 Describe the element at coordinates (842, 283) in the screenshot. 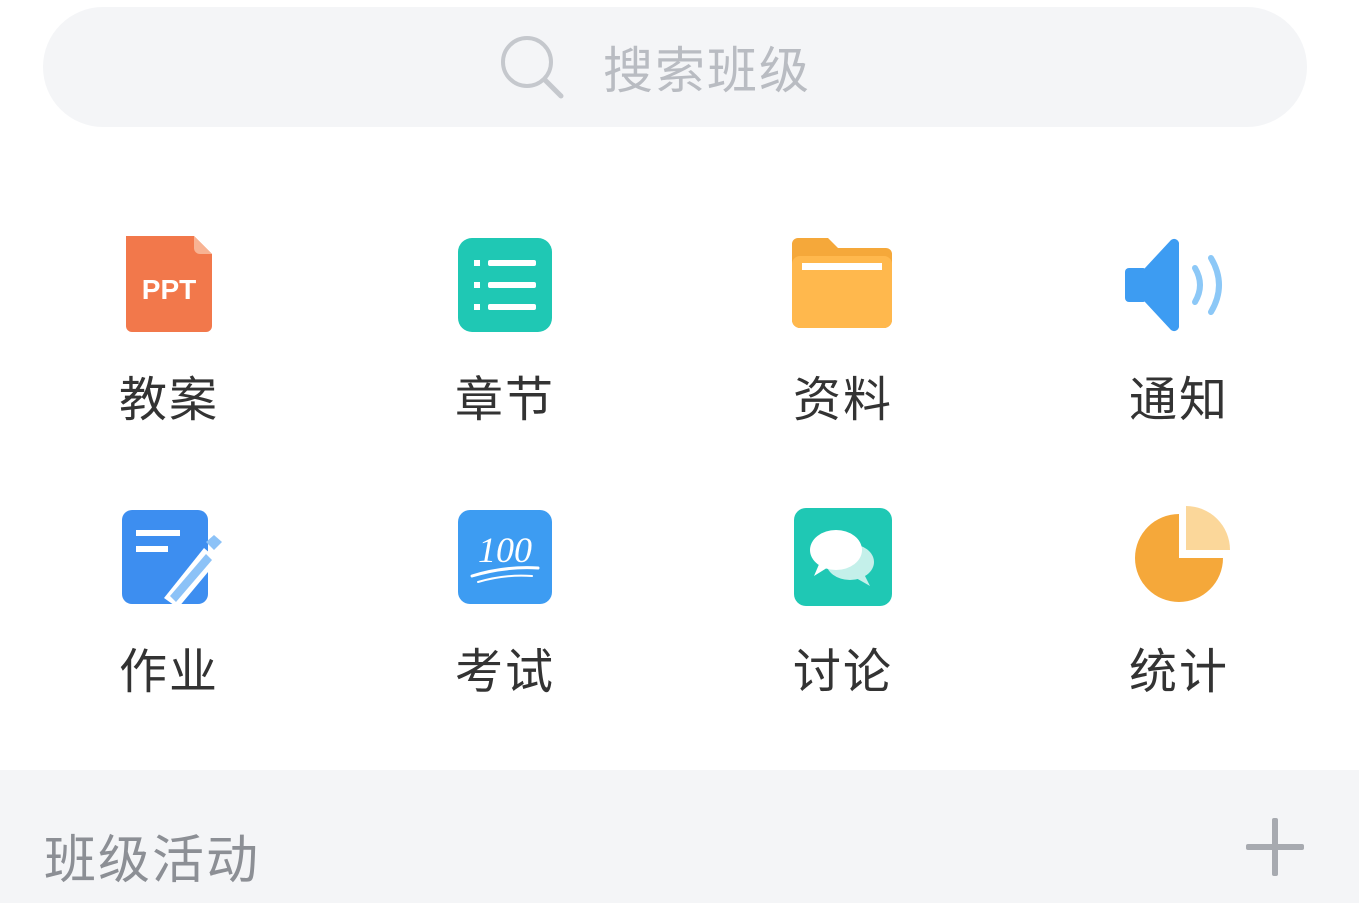

I see `folder-icon` at that location.